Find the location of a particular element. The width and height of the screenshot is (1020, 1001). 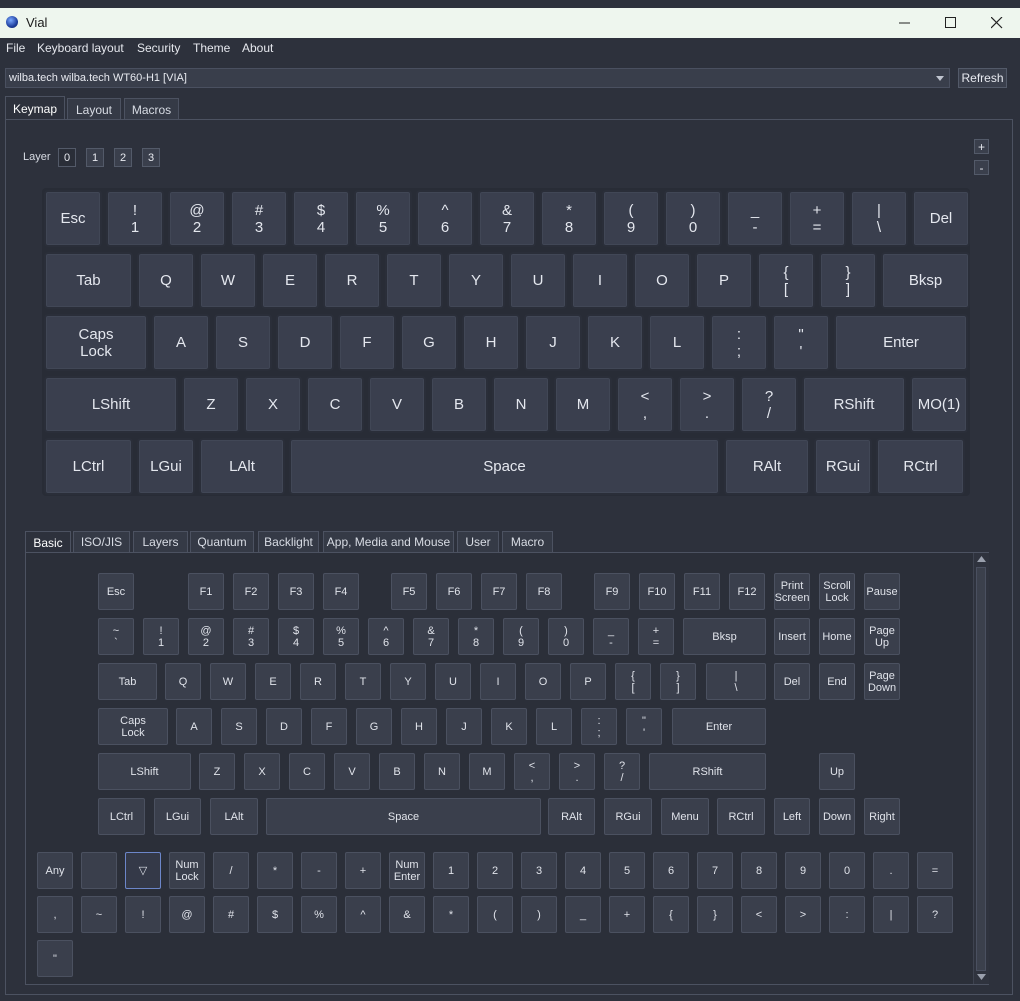

keycode-slash: / is located at coordinates (231, 870).